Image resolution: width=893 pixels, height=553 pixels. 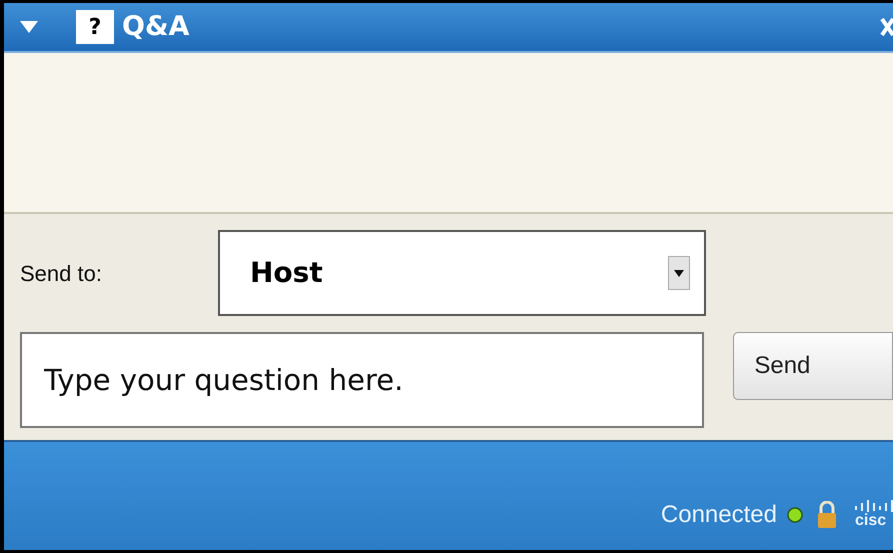 What do you see at coordinates (287, 273) in the screenshot?
I see `dropdown-value: Host` at bounding box center [287, 273].